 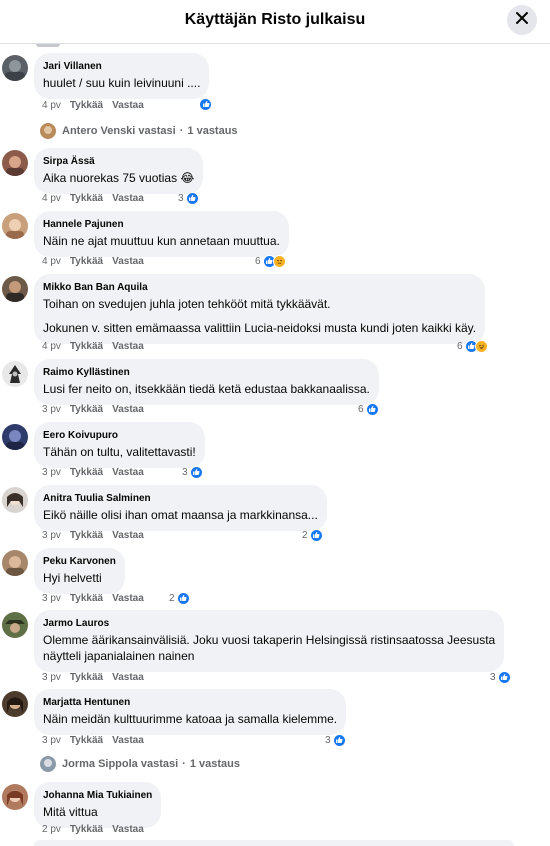 I want to click on comment-author: Johanna Mia Tukiainen, so click(x=97, y=795).